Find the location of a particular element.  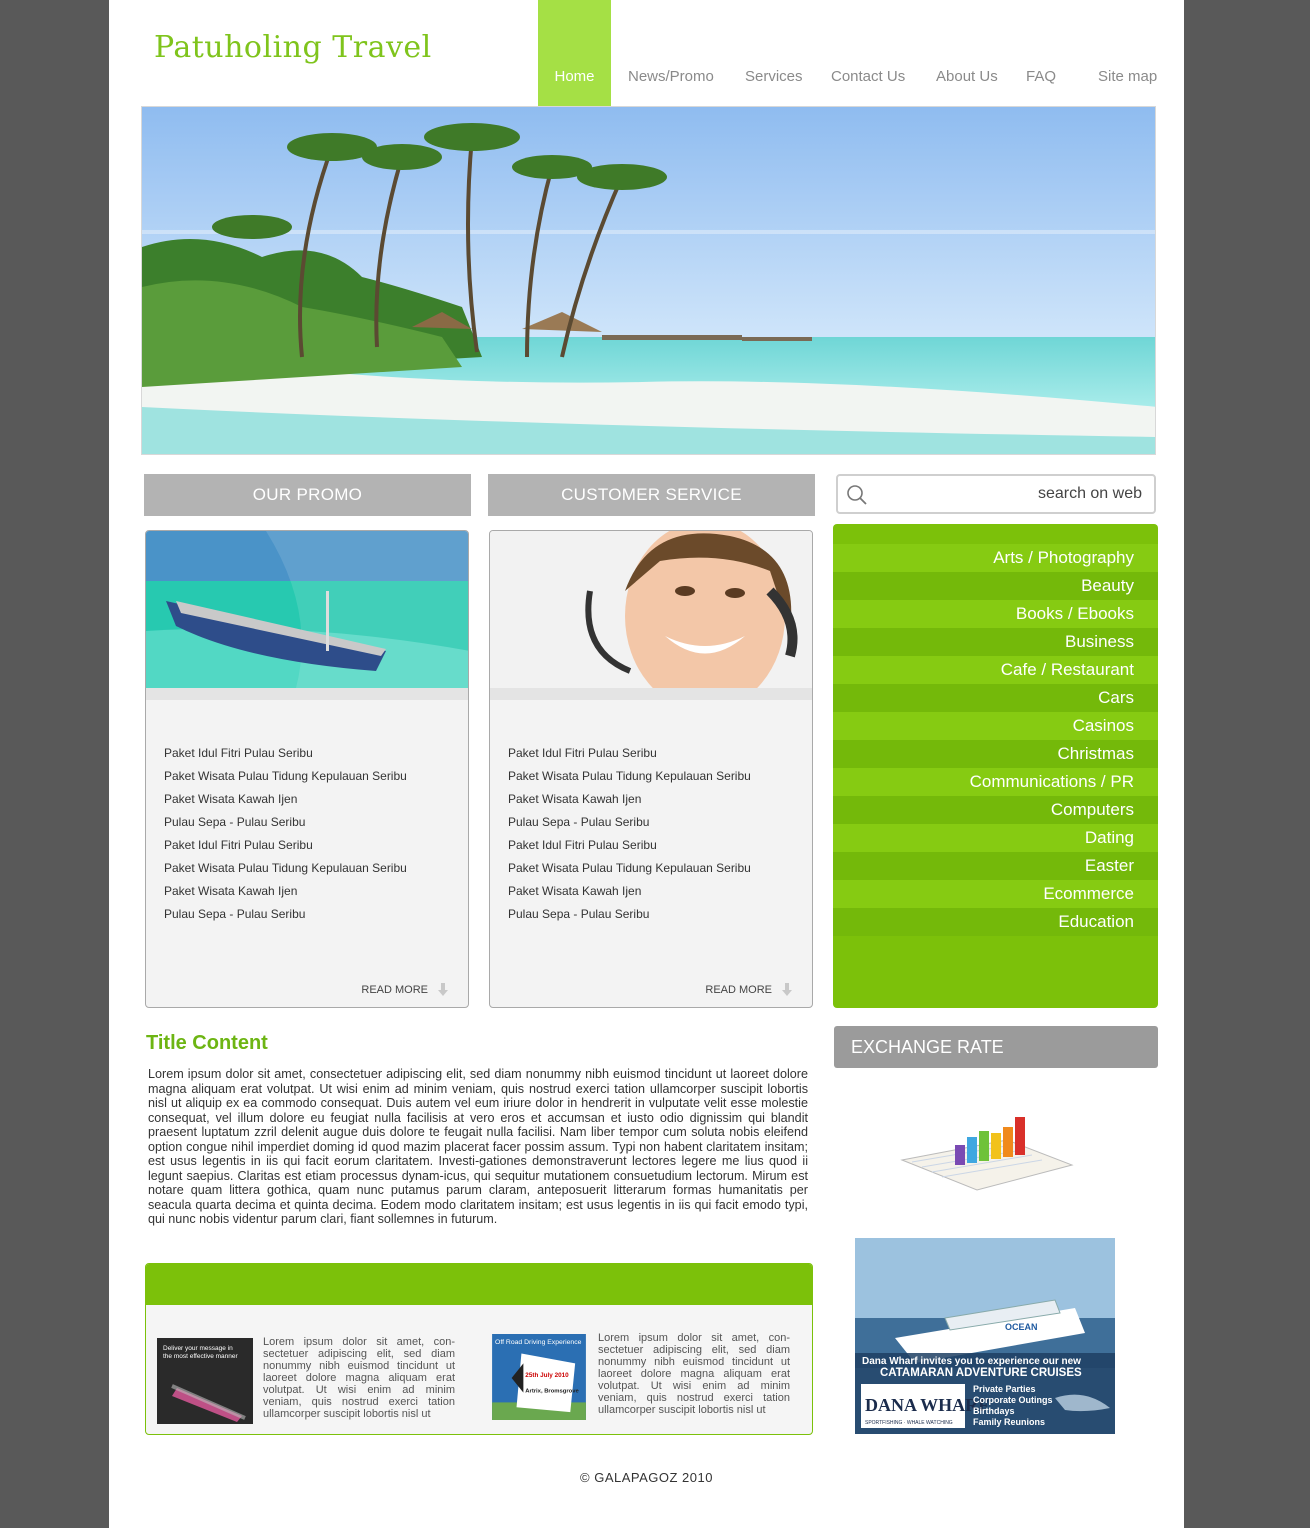

nav-news-promo: News/Promo is located at coordinates (671, 76).